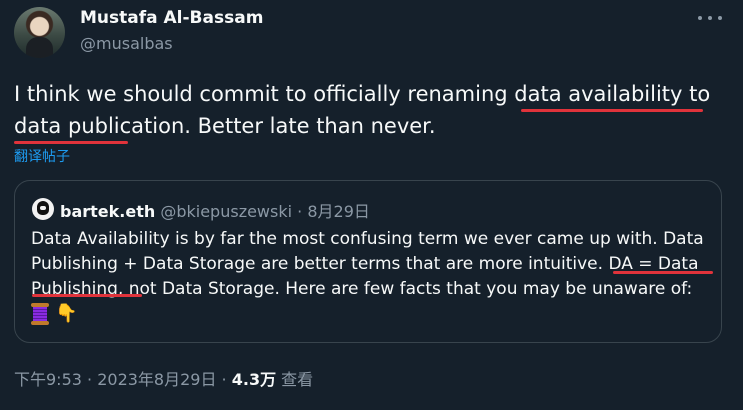 The width and height of the screenshot is (743, 410). I want to click on tweet-date: 2023年8月29日, so click(156, 379).